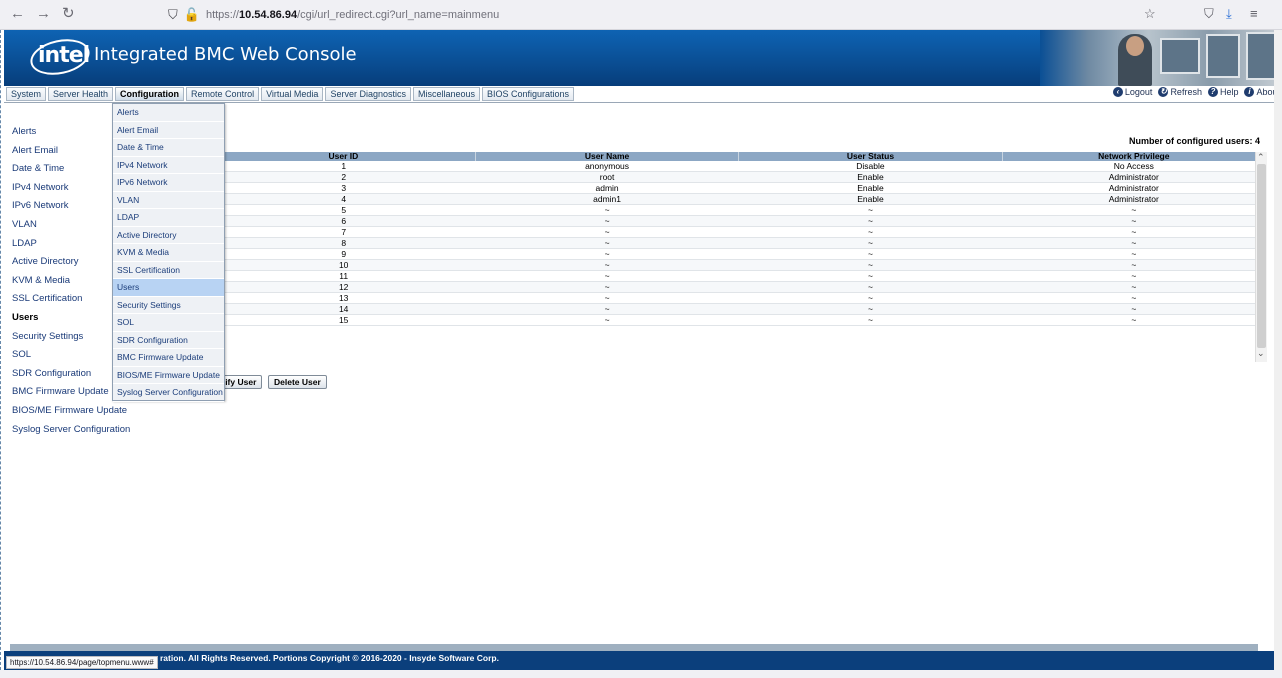 The image size is (1282, 678). What do you see at coordinates (17, 14) in the screenshot?
I see `back-arrow-icon: ←` at bounding box center [17, 14].